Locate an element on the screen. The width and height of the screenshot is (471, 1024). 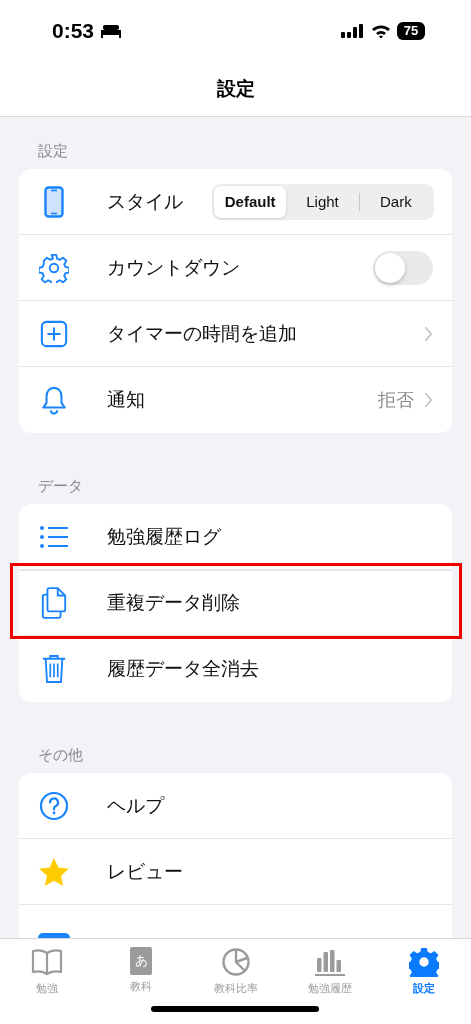
row-label: 履歴データ全消去 is located at coordinates (183, 668).